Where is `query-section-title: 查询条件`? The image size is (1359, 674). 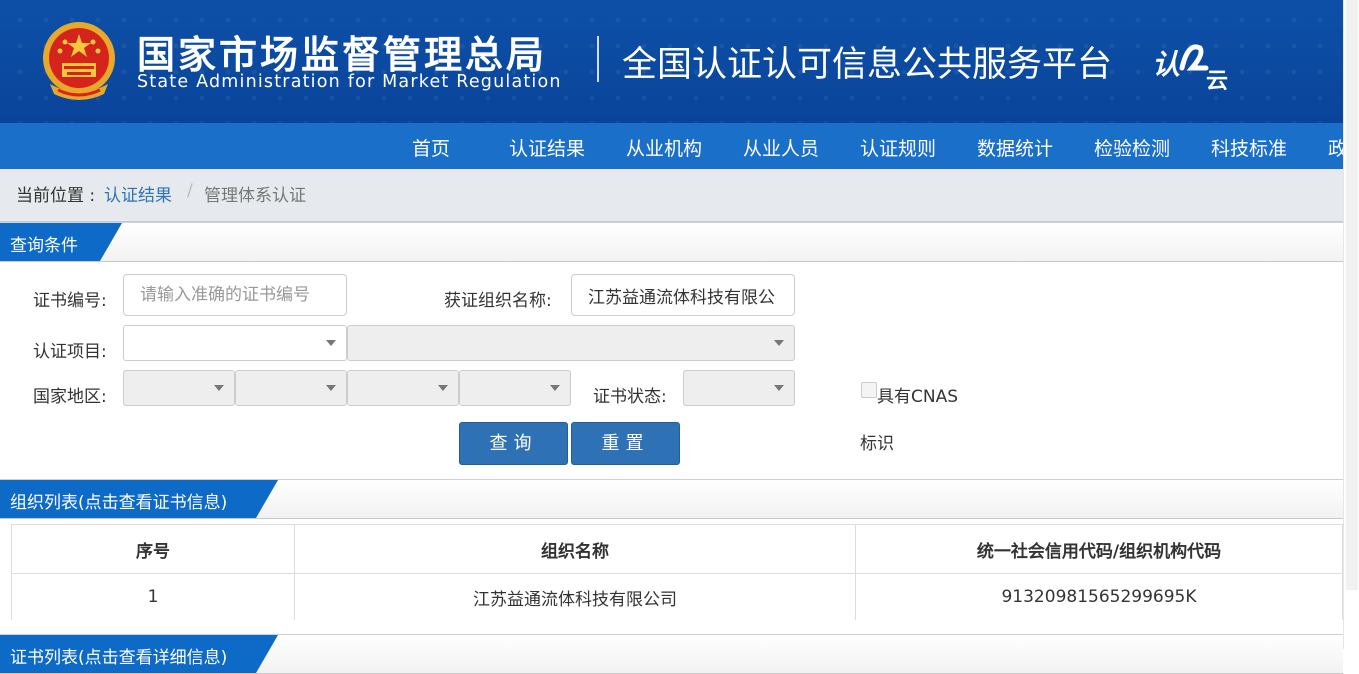
query-section-title: 查询条件 is located at coordinates (44, 246).